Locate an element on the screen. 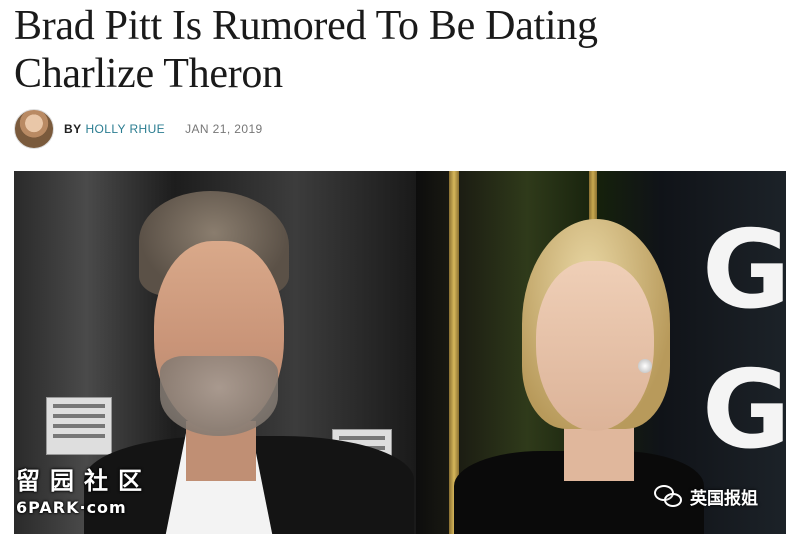  byline-prefix: BY is located at coordinates (73, 129).